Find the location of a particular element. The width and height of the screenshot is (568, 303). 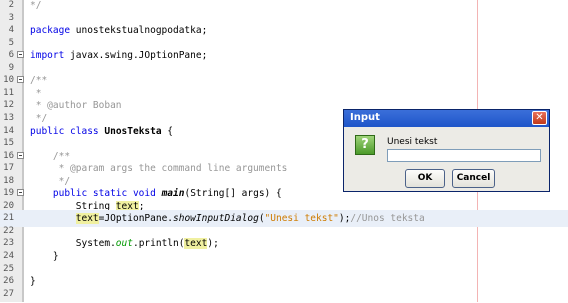

question-icon: ? is located at coordinates (365, 145).